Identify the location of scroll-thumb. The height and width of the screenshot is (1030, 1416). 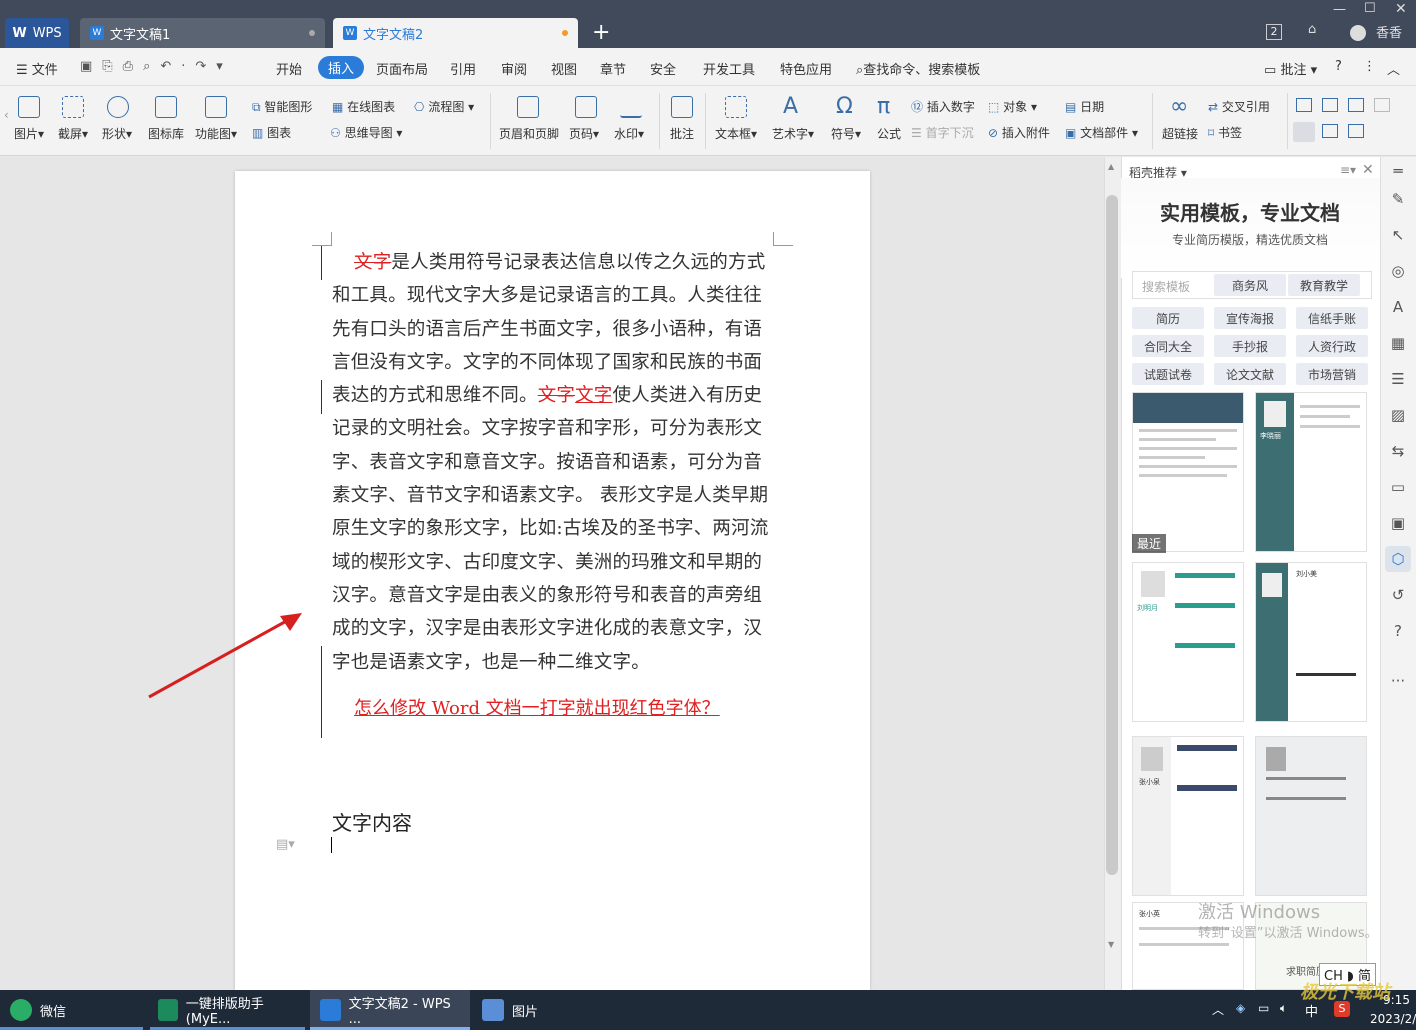
(1112, 535).